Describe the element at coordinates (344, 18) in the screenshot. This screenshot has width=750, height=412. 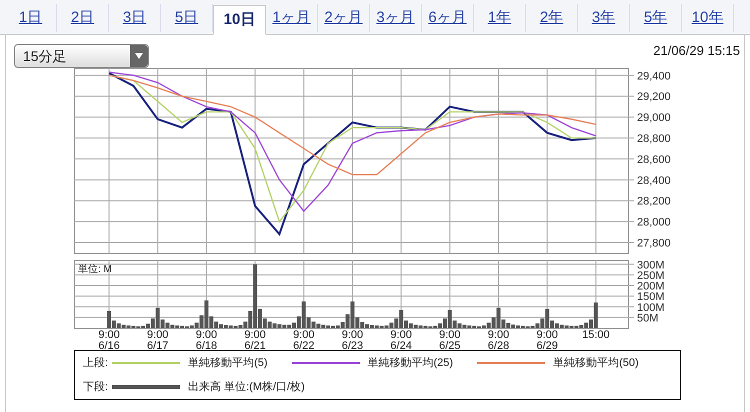
I see `period-tab: 2ヶ月` at that location.